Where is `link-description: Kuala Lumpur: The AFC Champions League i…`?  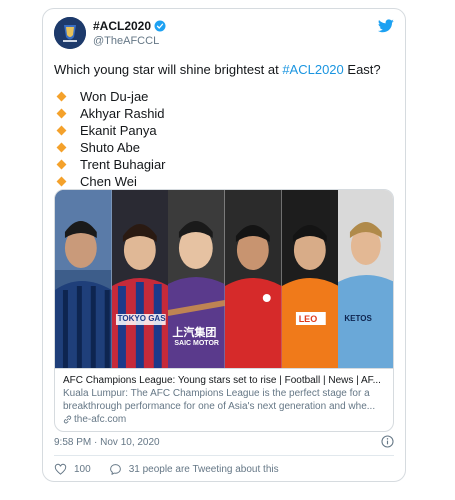 link-description: Kuala Lumpur: The AFC Champions League i… is located at coordinates (219, 400).